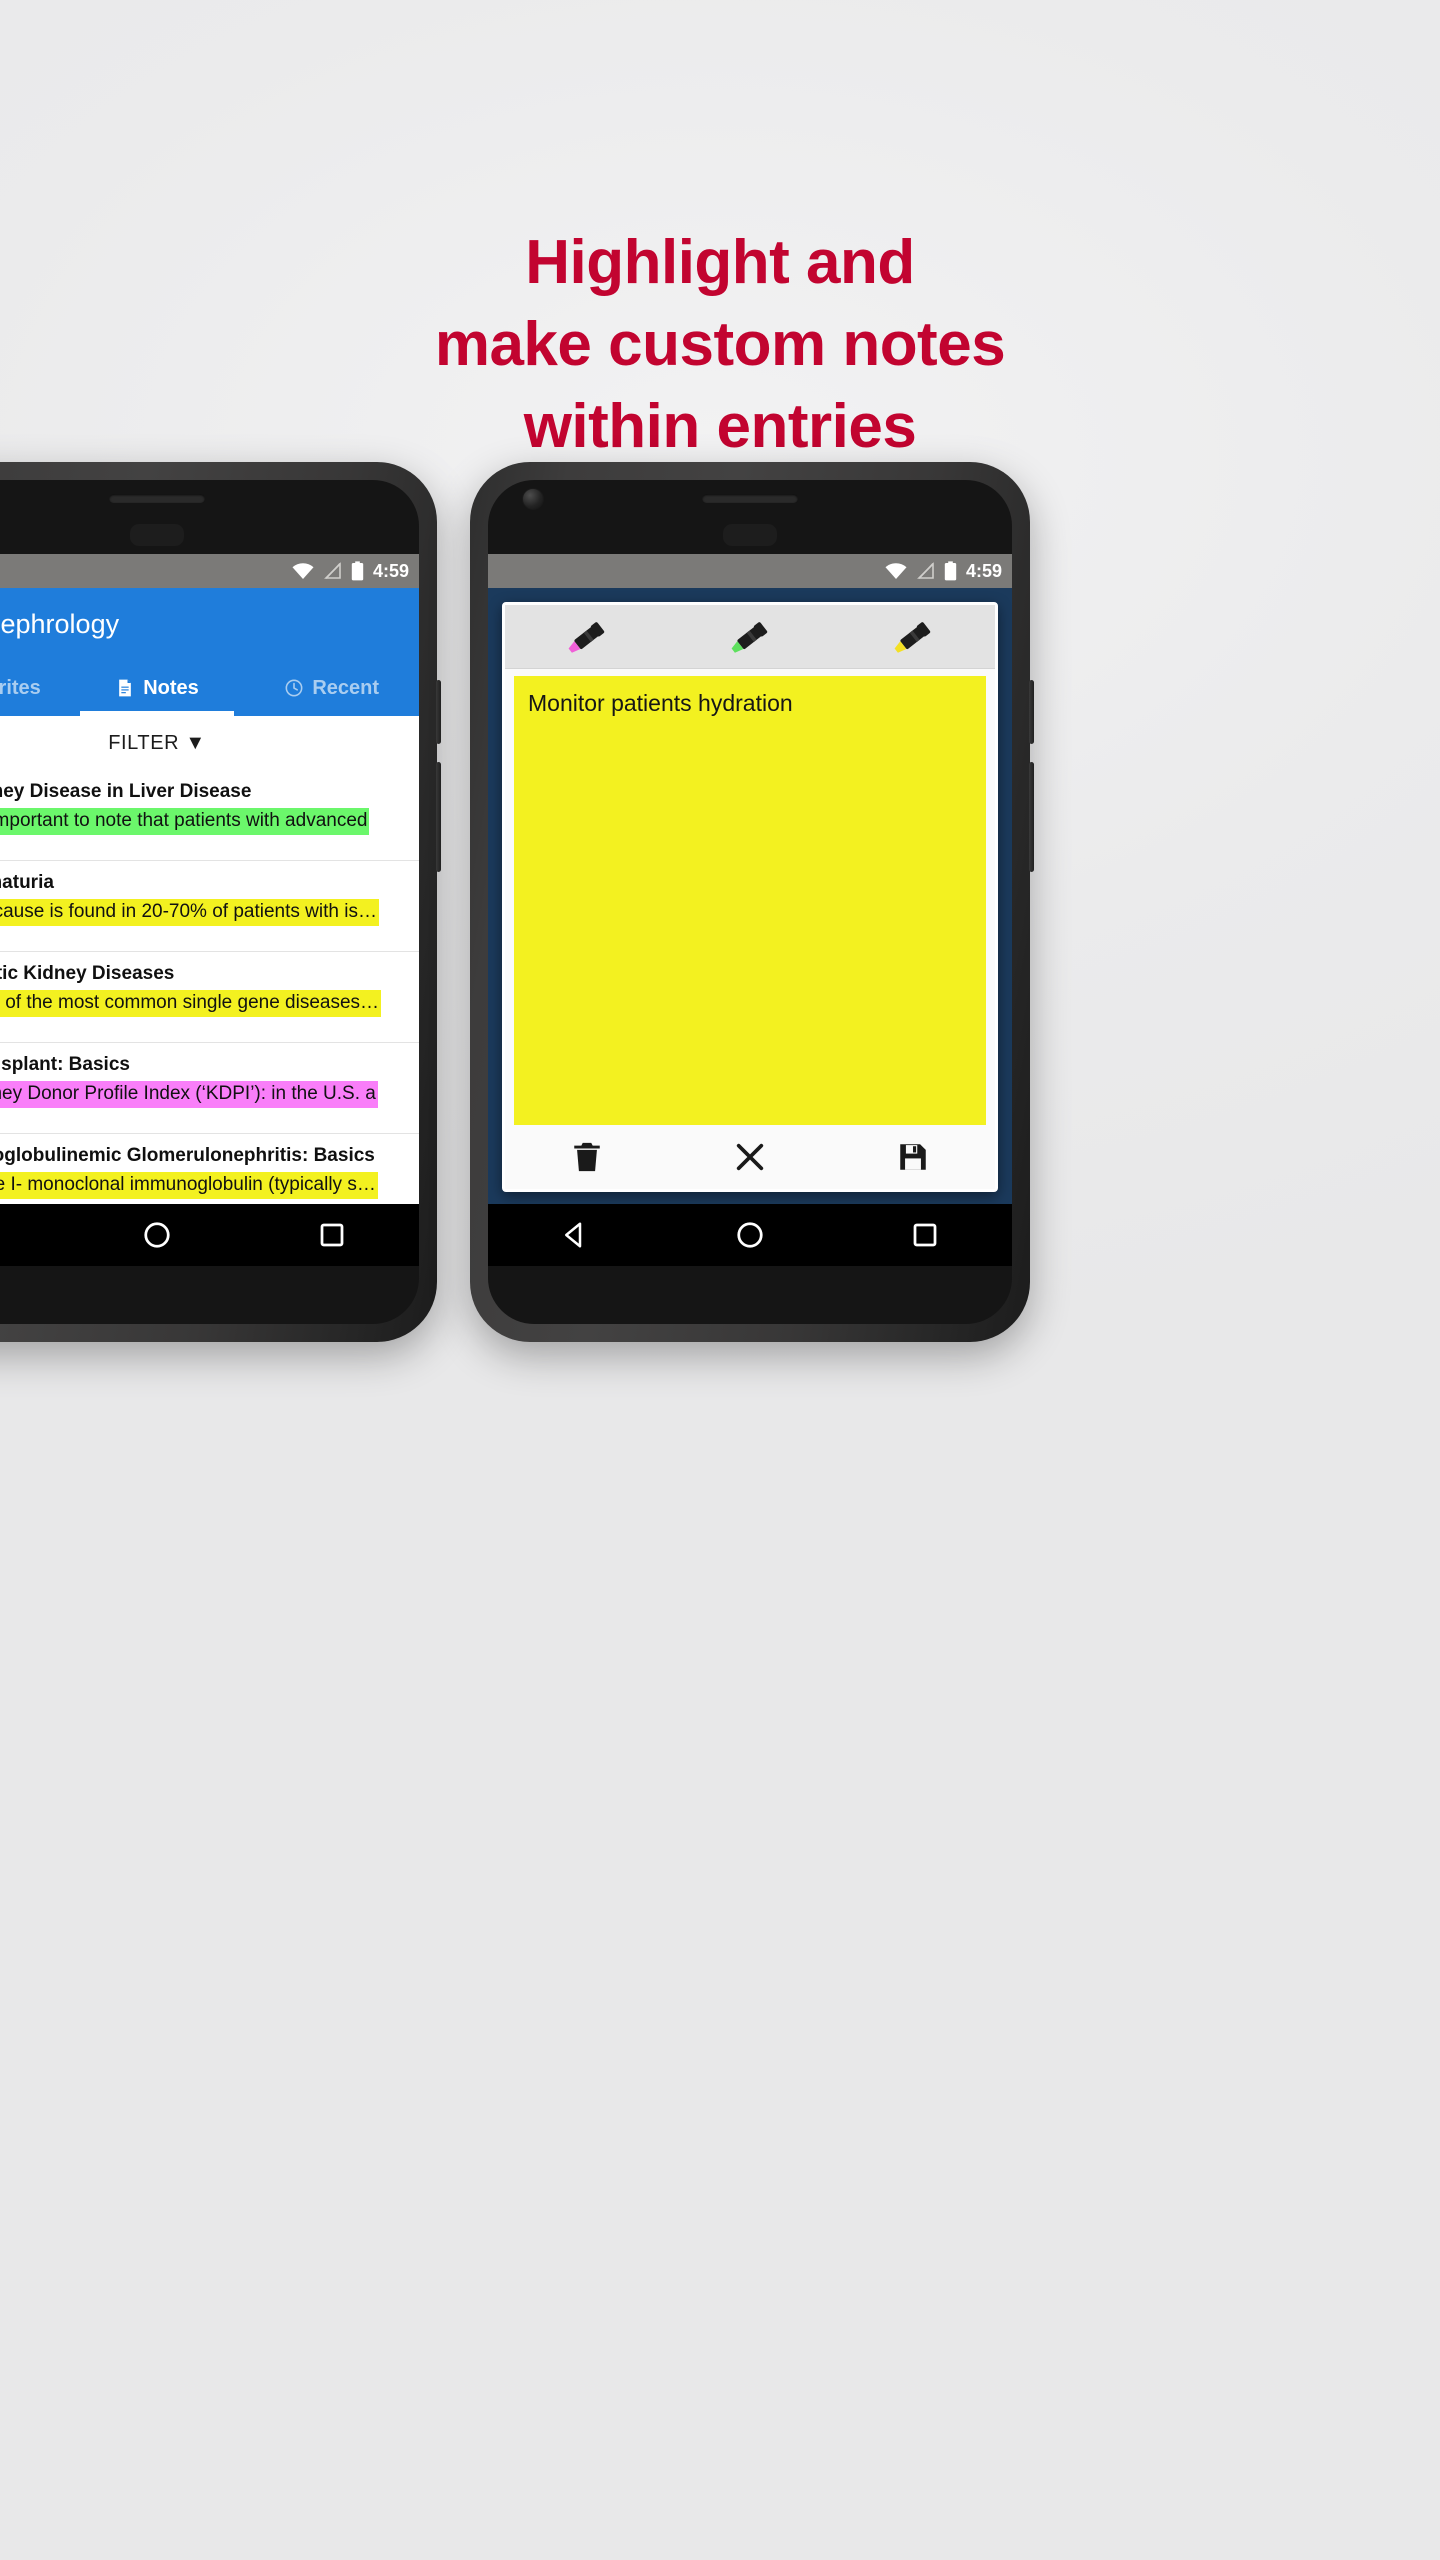 The width and height of the screenshot is (1440, 2560). What do you see at coordinates (346, 687) in the screenshot?
I see `tab-label-recent: Recent` at bounding box center [346, 687].